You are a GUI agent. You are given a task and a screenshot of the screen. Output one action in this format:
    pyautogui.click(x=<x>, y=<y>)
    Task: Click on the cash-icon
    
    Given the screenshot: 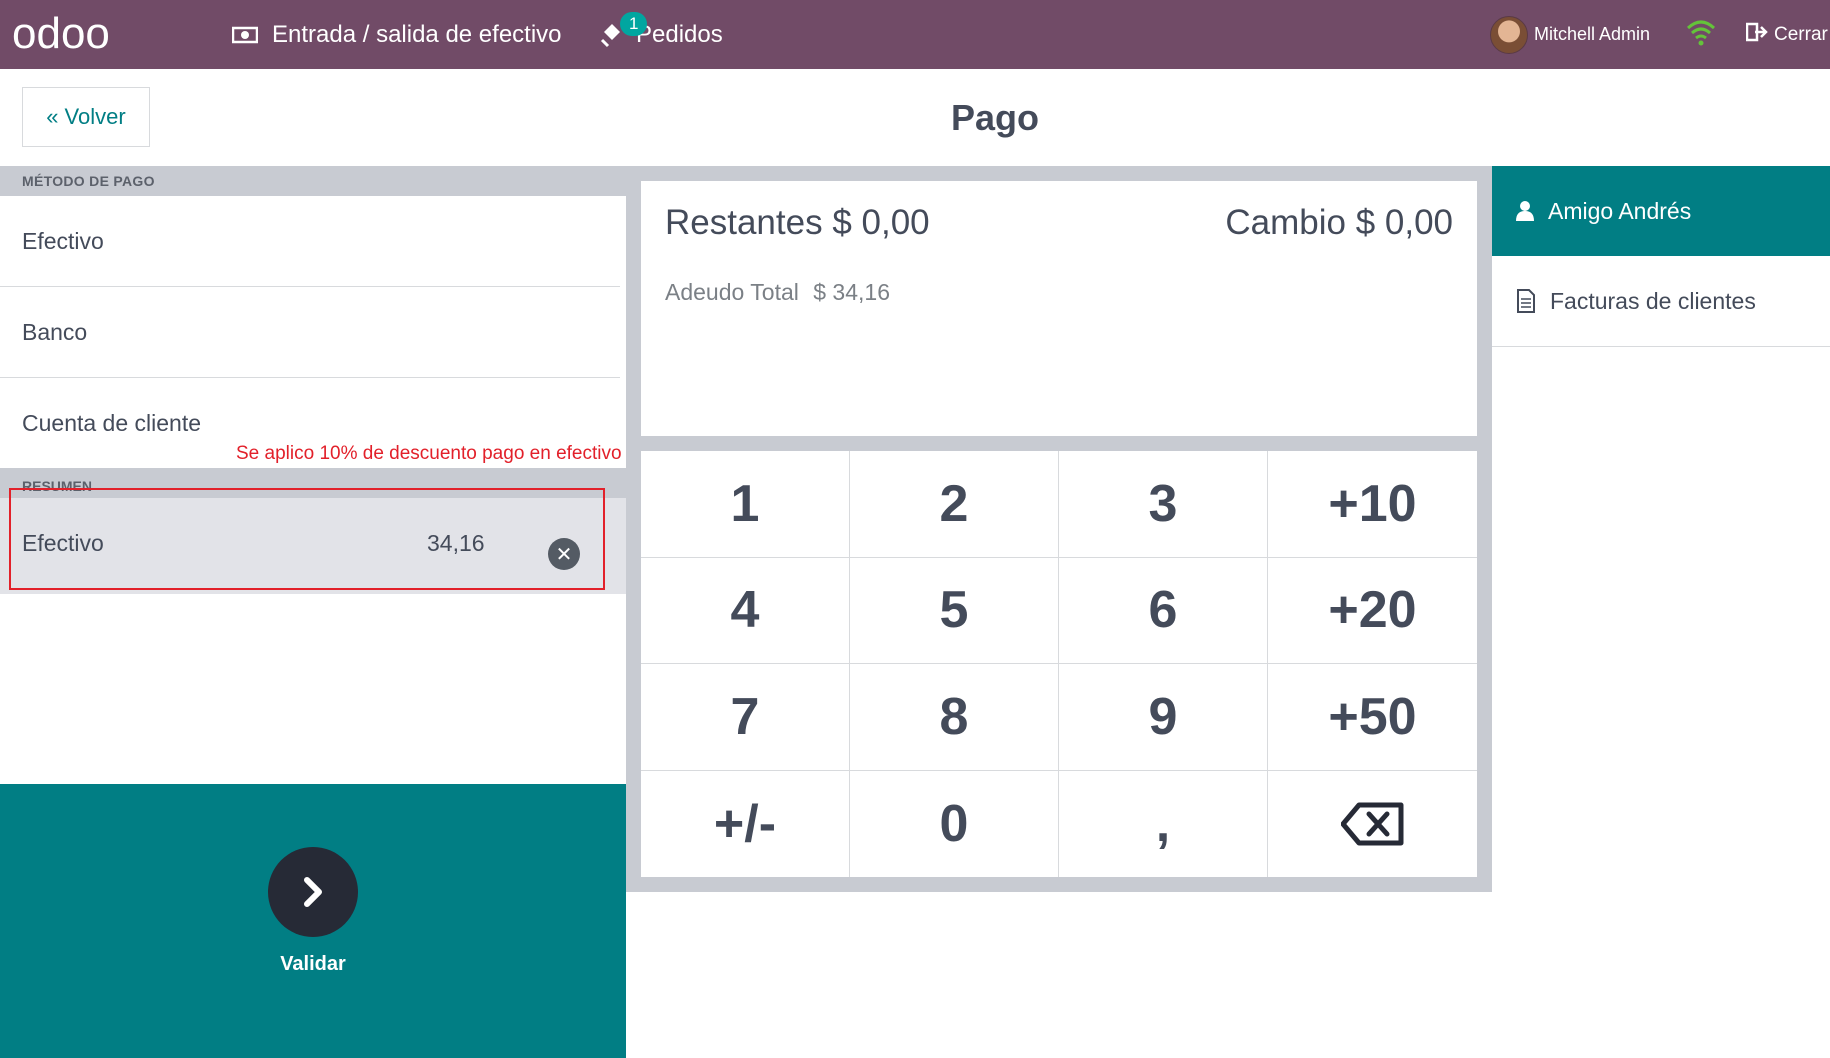 What is the action you would take?
    pyautogui.click(x=245, y=35)
    